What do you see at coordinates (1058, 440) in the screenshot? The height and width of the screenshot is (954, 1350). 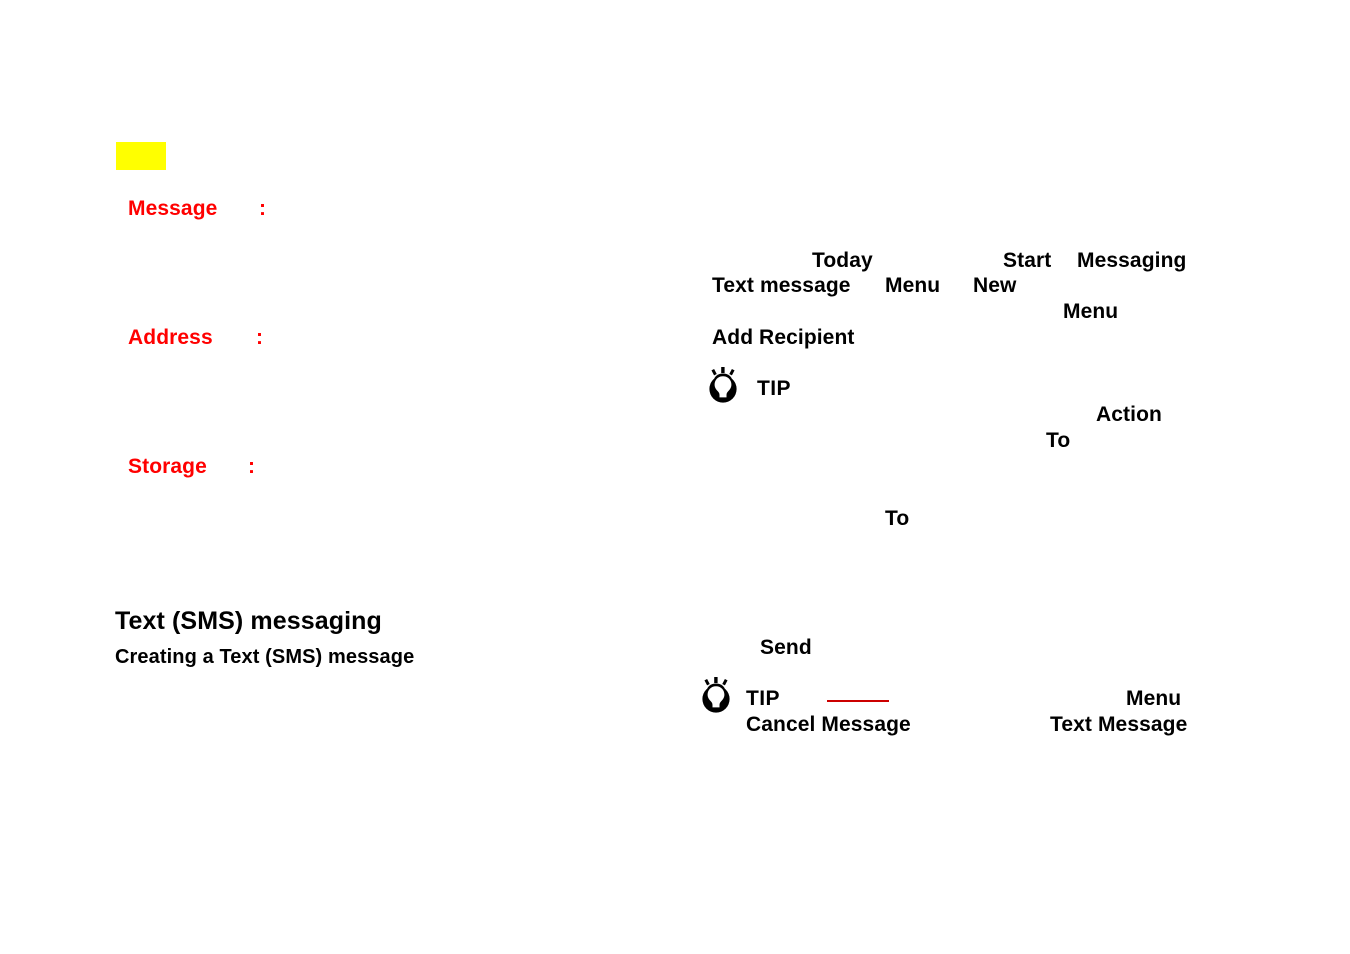 I see `term-to-1: To` at bounding box center [1058, 440].